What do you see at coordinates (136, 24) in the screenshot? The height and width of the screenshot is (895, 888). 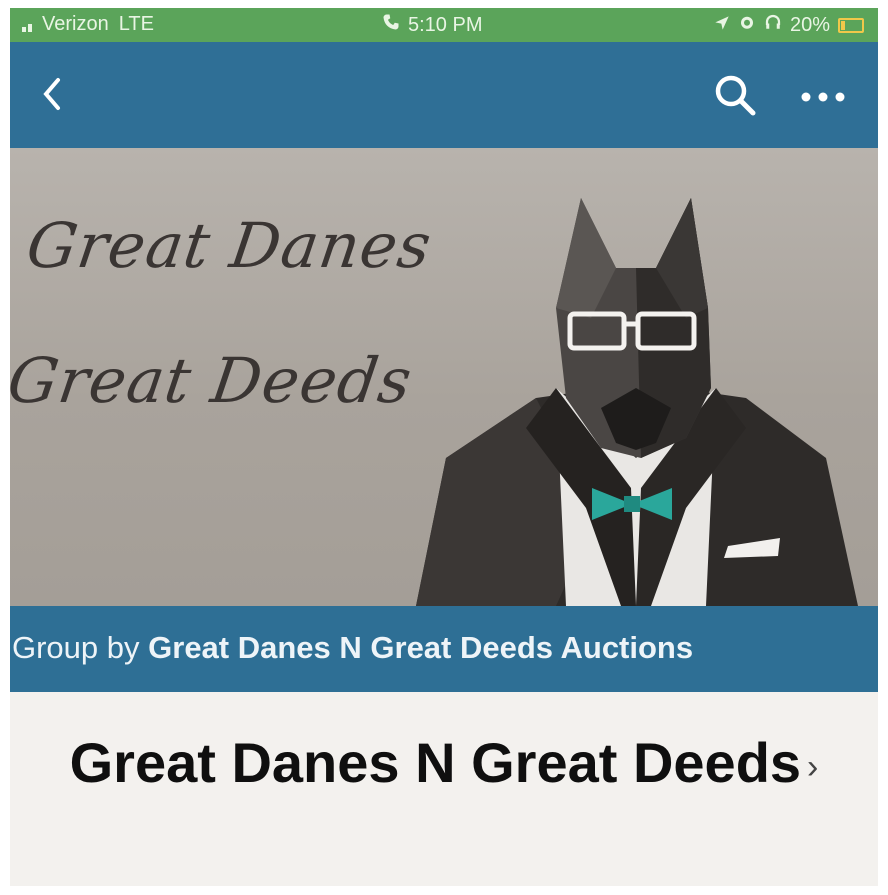 I see `network-label: LTE` at bounding box center [136, 24].